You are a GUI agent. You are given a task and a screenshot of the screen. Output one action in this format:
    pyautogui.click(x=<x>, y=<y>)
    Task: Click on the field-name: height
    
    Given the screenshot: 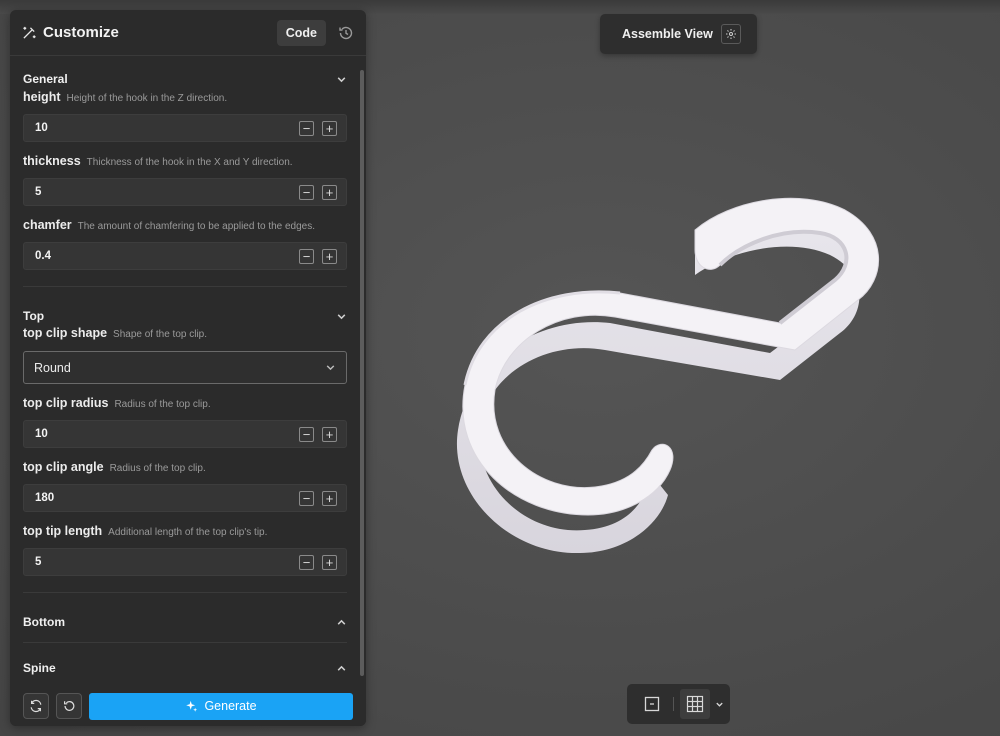 What is the action you would take?
    pyautogui.click(x=42, y=97)
    